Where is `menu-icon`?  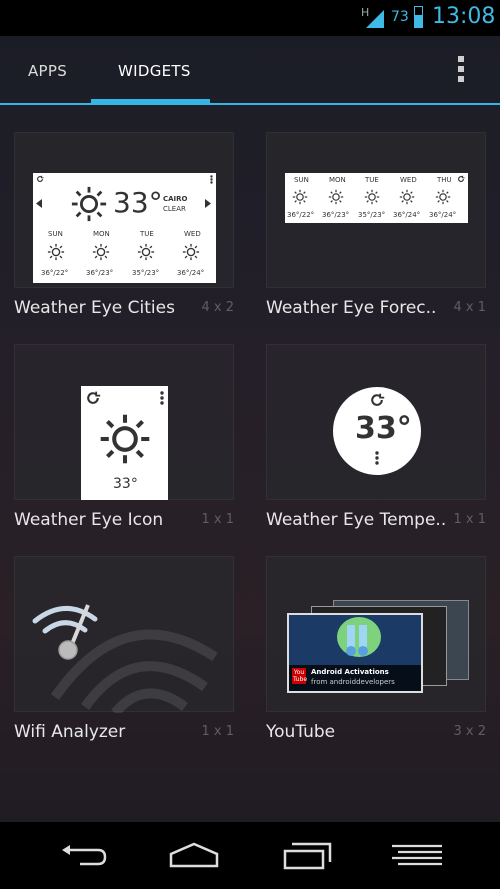 menu-icon is located at coordinates (417, 857).